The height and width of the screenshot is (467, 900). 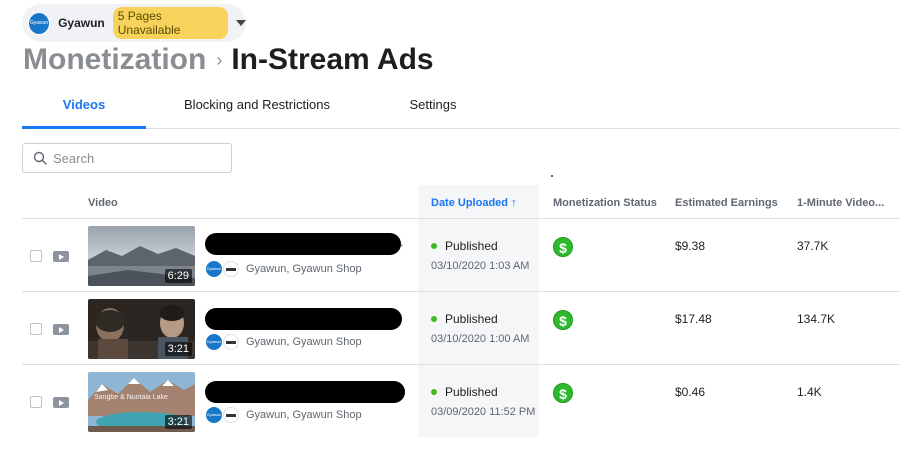 I want to click on pages-unavailable-badge: 5 Pages Unavailable, so click(x=170, y=23).